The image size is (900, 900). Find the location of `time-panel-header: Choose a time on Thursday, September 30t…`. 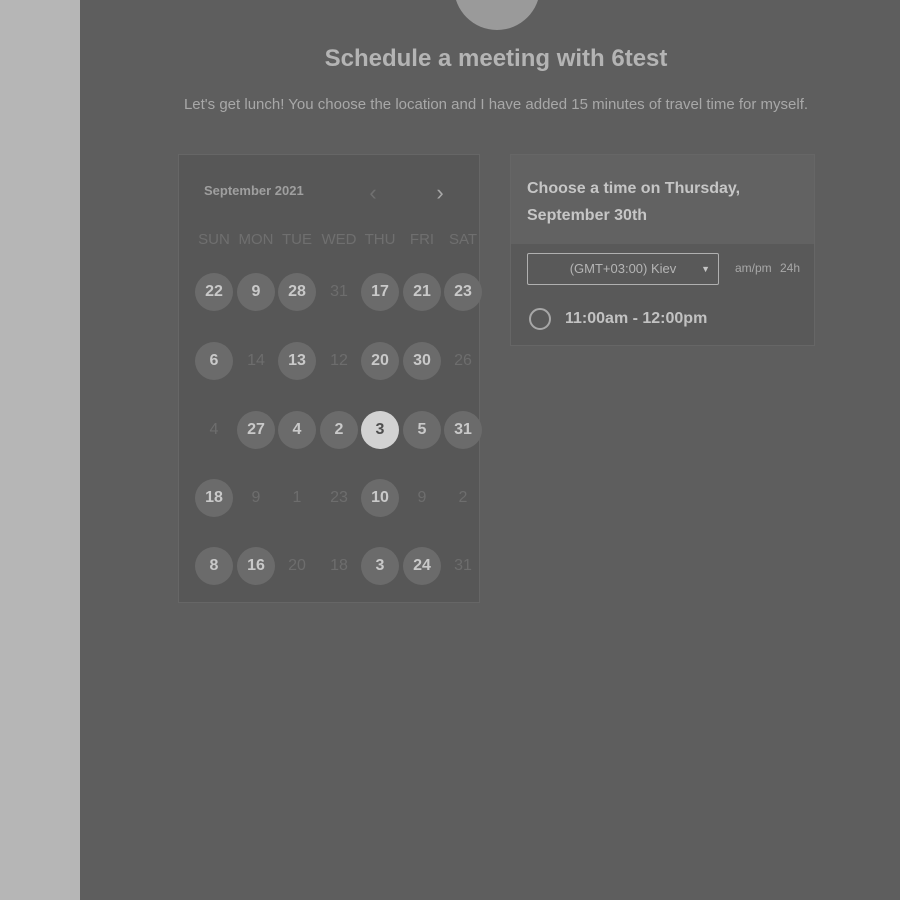

time-panel-header: Choose a time on Thursday, September 30t… is located at coordinates (662, 199).